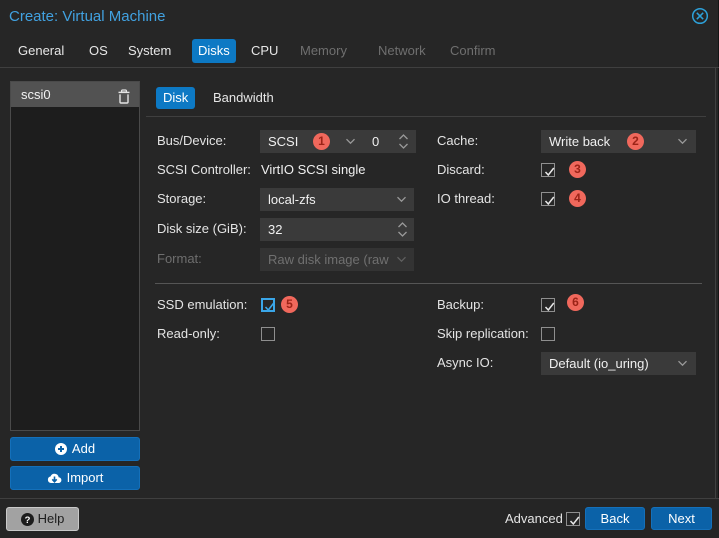  Describe the element at coordinates (599, 363) in the screenshot. I see `async-io-value: Default (io_uring)` at that location.